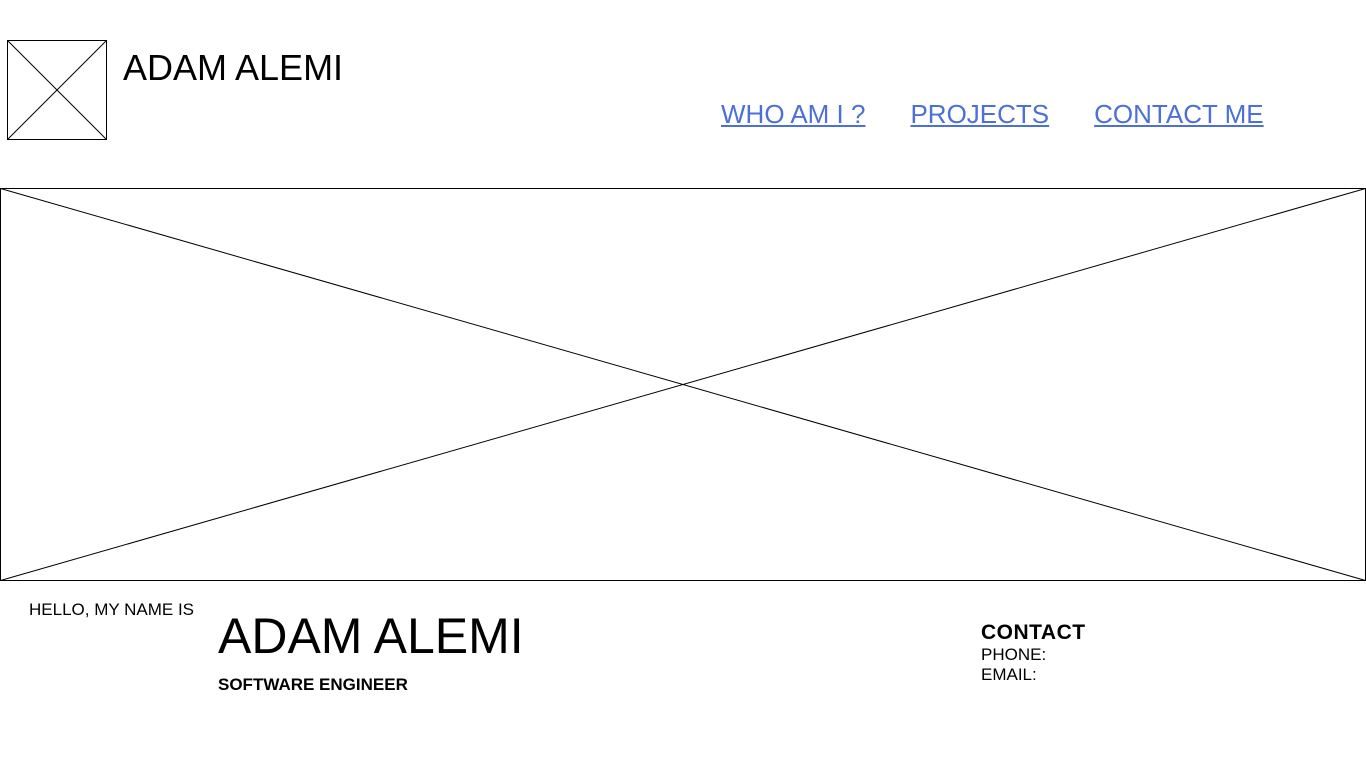  What do you see at coordinates (313, 684) in the screenshot?
I see `intro-role: SOFTWARE ENGINEER` at bounding box center [313, 684].